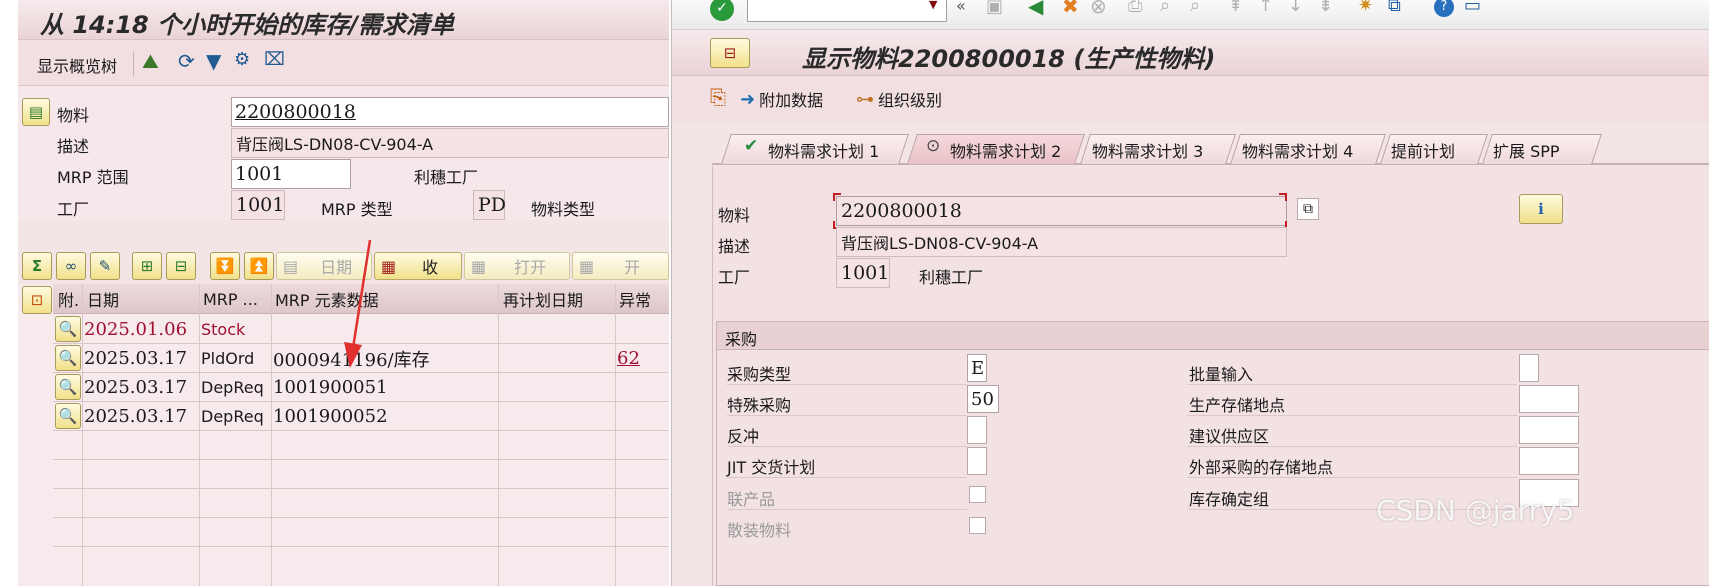 The height and width of the screenshot is (586, 1709). Describe the element at coordinates (259, 266) in the screenshot. I see `prev-icon: ⏫` at that location.